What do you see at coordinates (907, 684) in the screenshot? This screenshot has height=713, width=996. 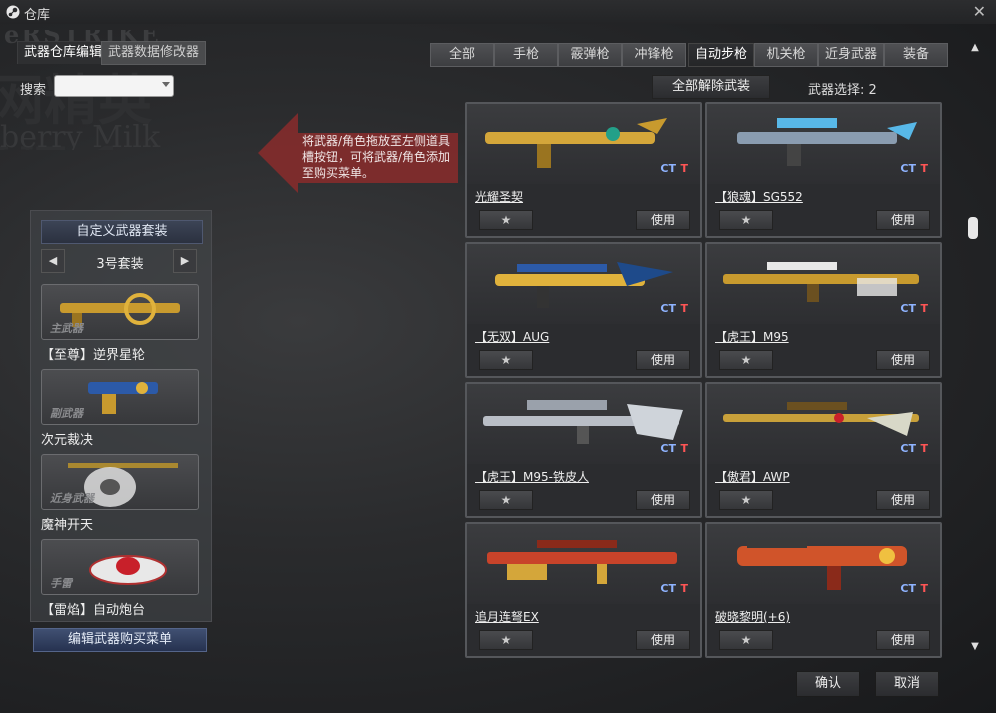 I see `cancel-button: 取消` at bounding box center [907, 684].